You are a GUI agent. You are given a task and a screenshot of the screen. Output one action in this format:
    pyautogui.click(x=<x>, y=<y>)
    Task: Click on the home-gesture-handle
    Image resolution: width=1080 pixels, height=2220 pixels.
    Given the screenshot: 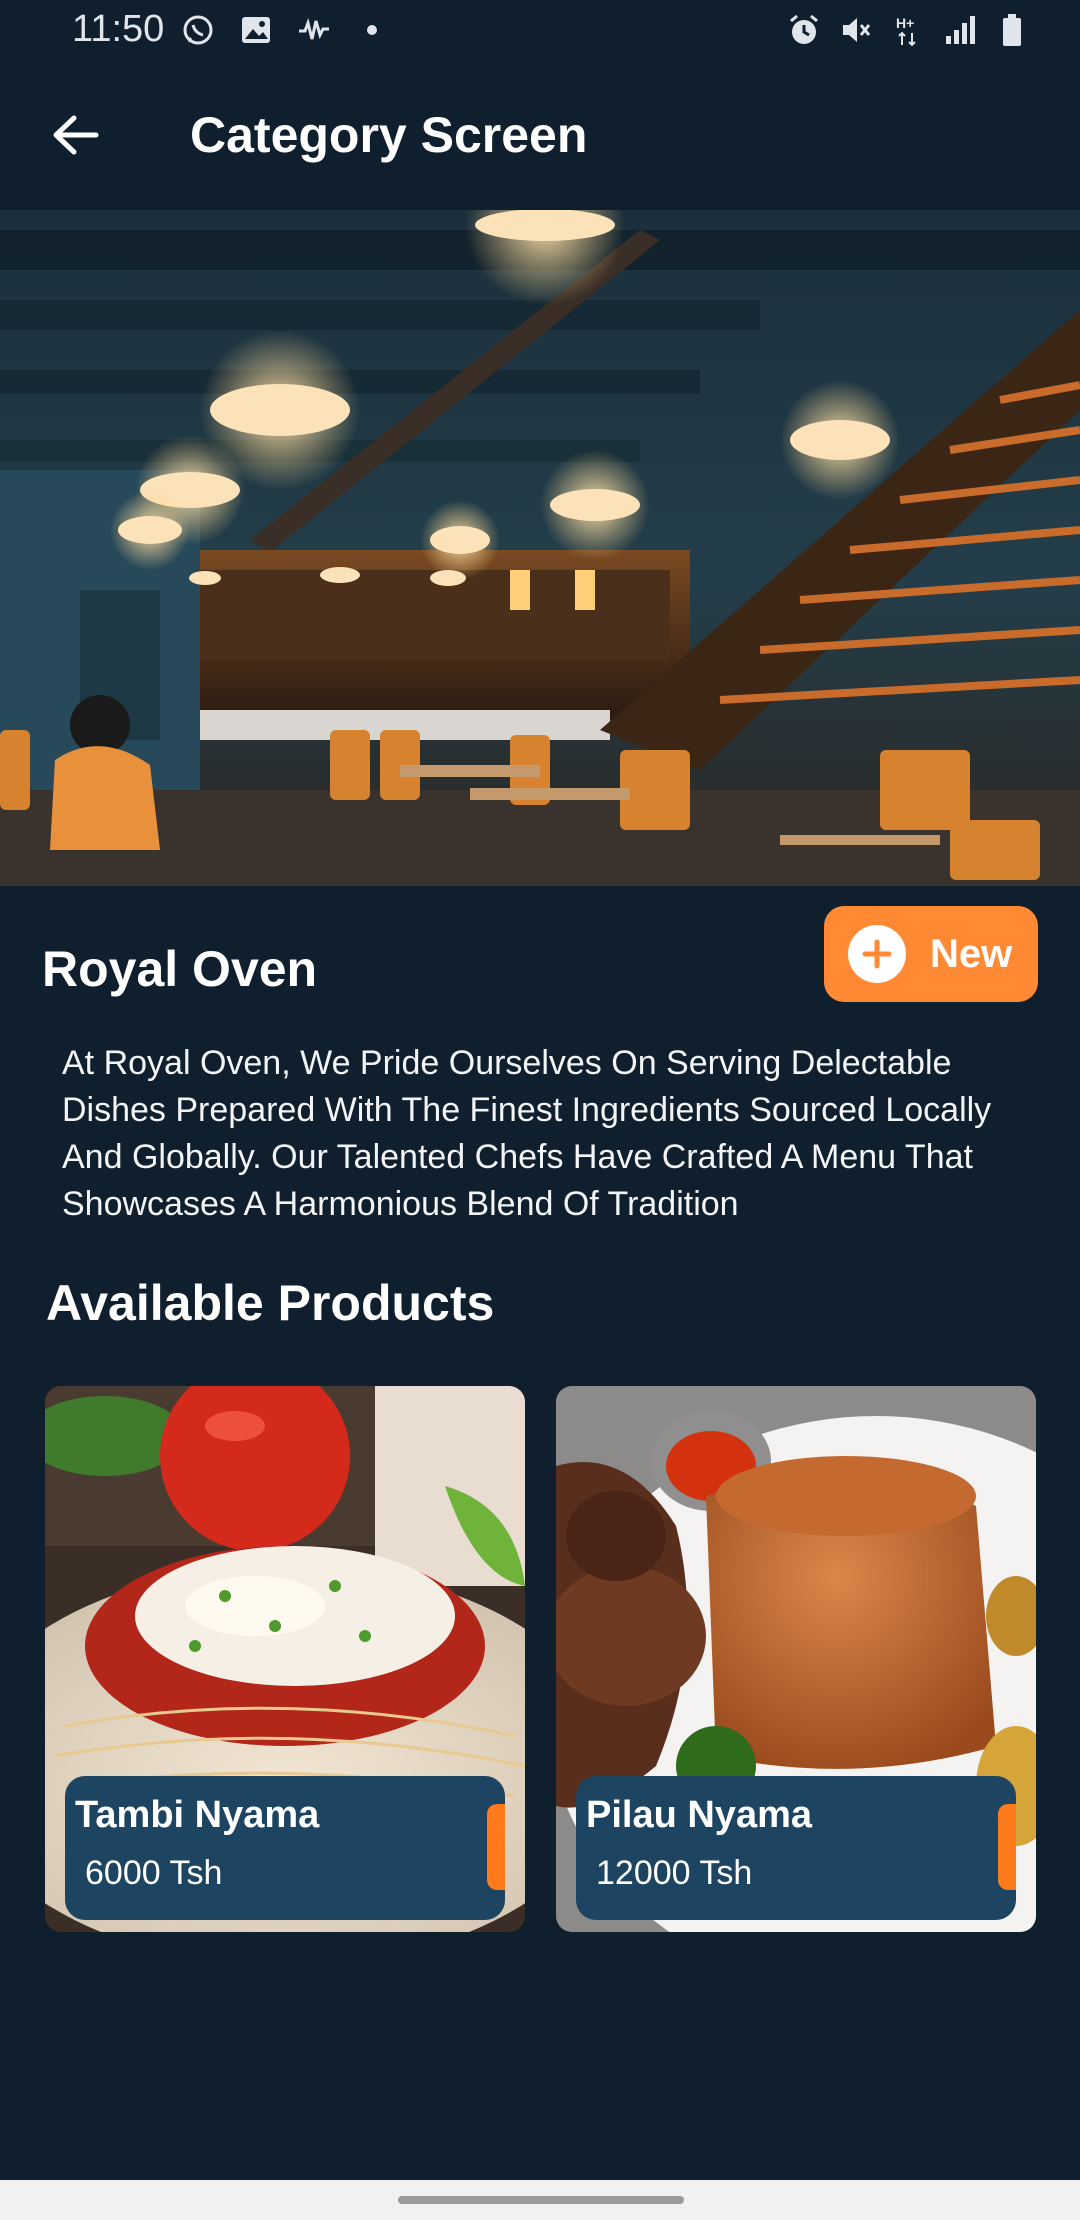 What is the action you would take?
    pyautogui.click(x=541, y=2200)
    